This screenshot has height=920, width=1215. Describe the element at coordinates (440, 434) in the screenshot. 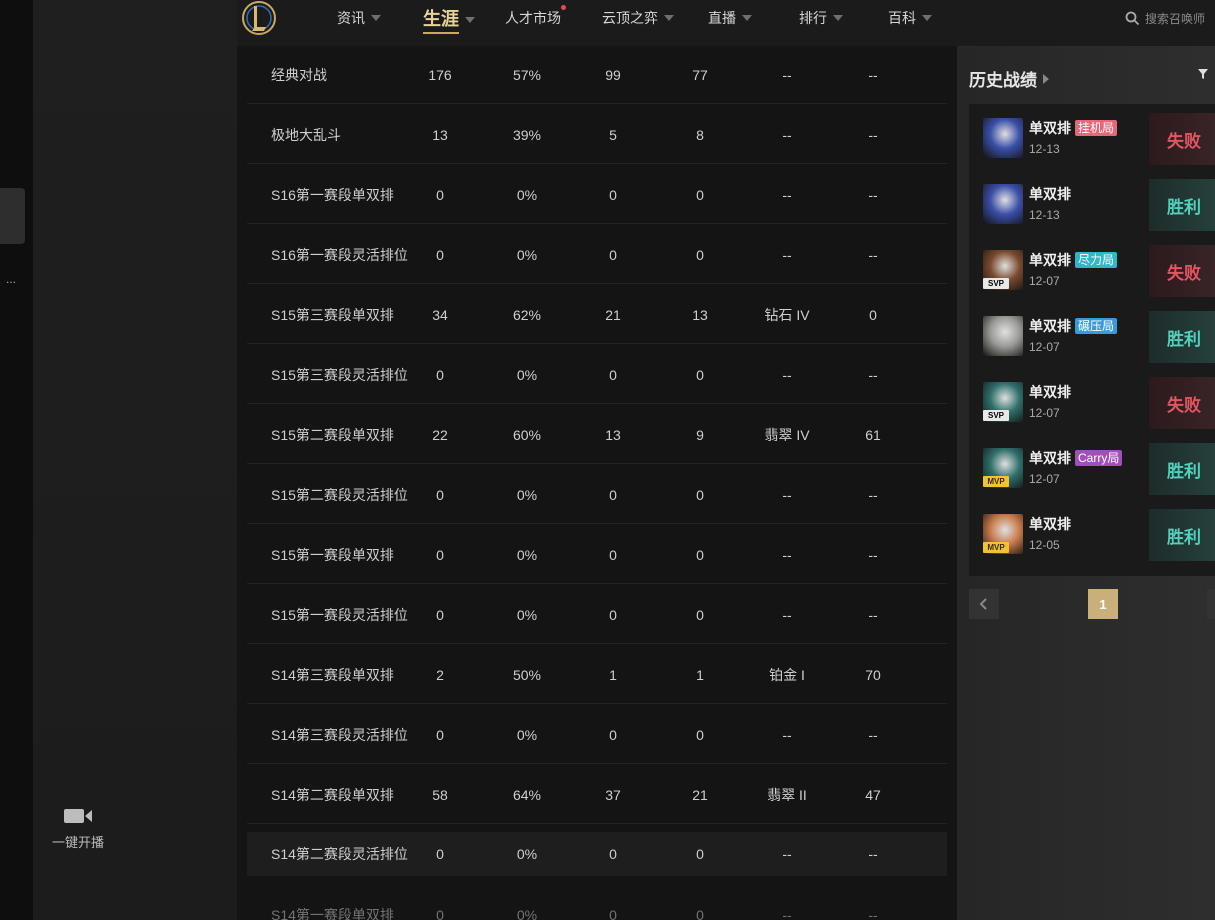

I see `row-games: 22` at that location.